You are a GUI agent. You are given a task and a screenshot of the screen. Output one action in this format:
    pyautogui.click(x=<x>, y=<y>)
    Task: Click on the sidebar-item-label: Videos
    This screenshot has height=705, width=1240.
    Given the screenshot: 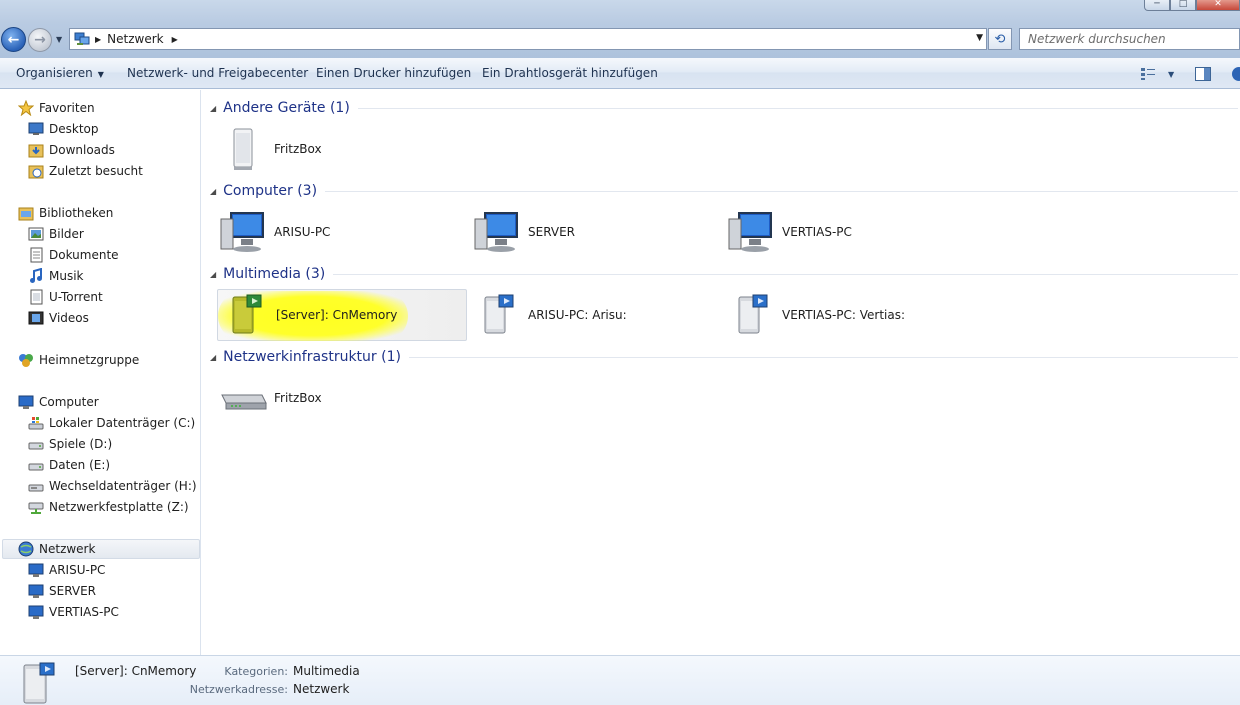 What is the action you would take?
    pyautogui.click(x=69, y=318)
    